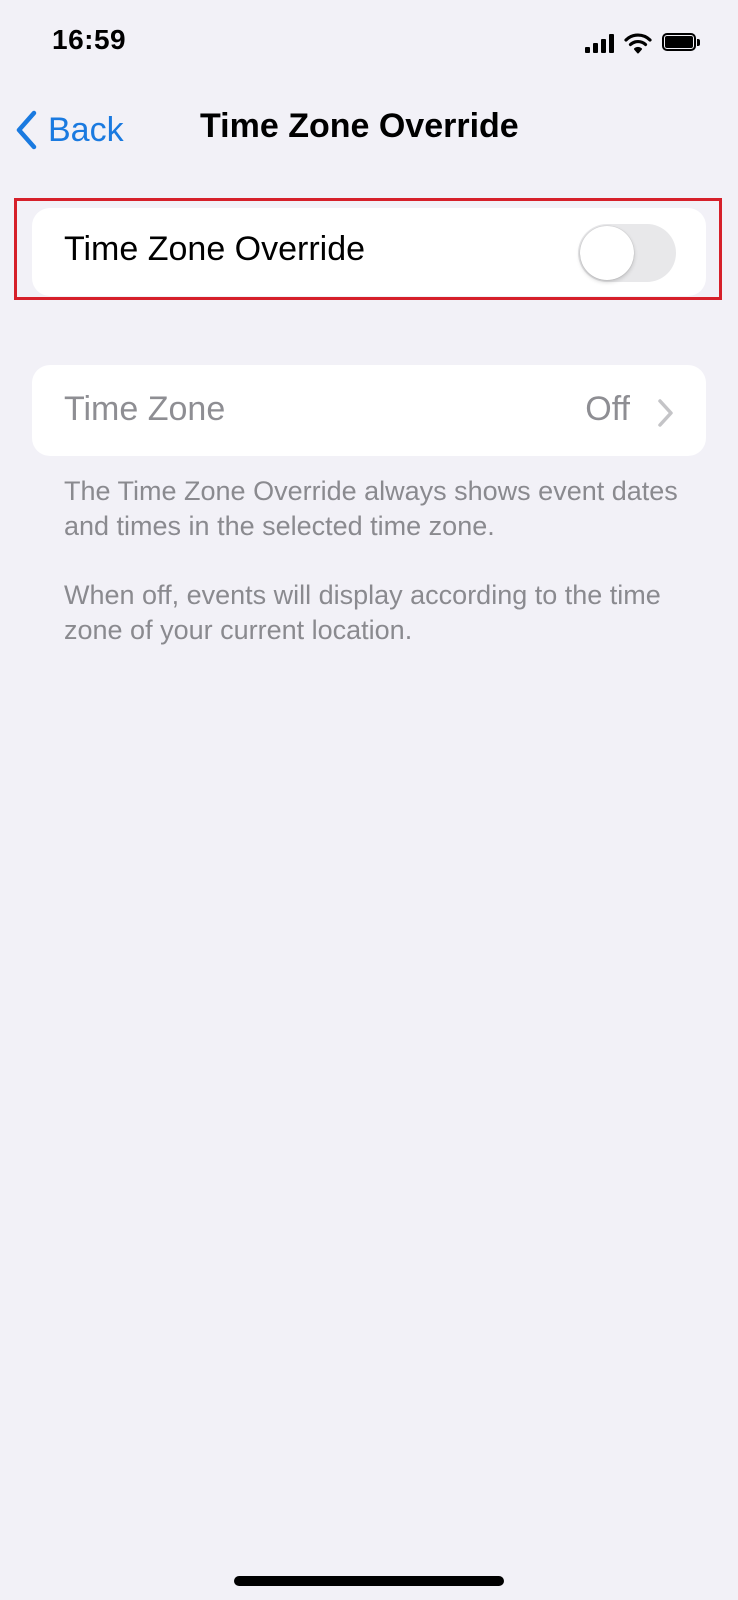  I want to click on time-zone-row: Time Zone Off, so click(369, 410).